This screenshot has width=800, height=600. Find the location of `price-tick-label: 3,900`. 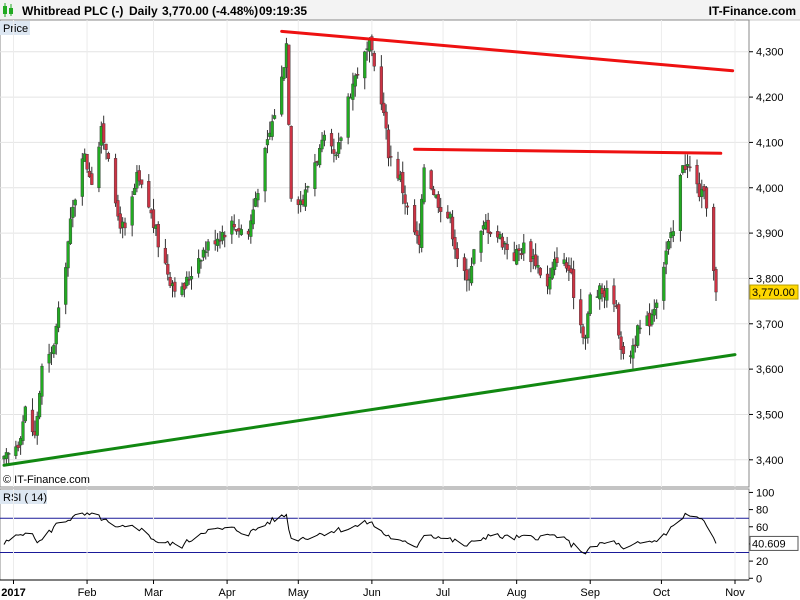

price-tick-label: 3,900 is located at coordinates (770, 234).